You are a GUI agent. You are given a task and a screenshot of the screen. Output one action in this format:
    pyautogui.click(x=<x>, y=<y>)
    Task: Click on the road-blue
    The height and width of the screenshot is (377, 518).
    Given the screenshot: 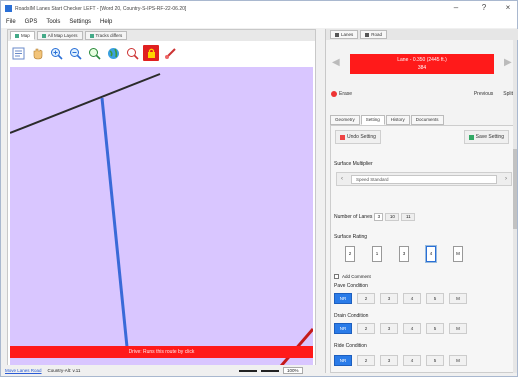 What is the action you would take?
    pyautogui.click(x=115, y=227)
    